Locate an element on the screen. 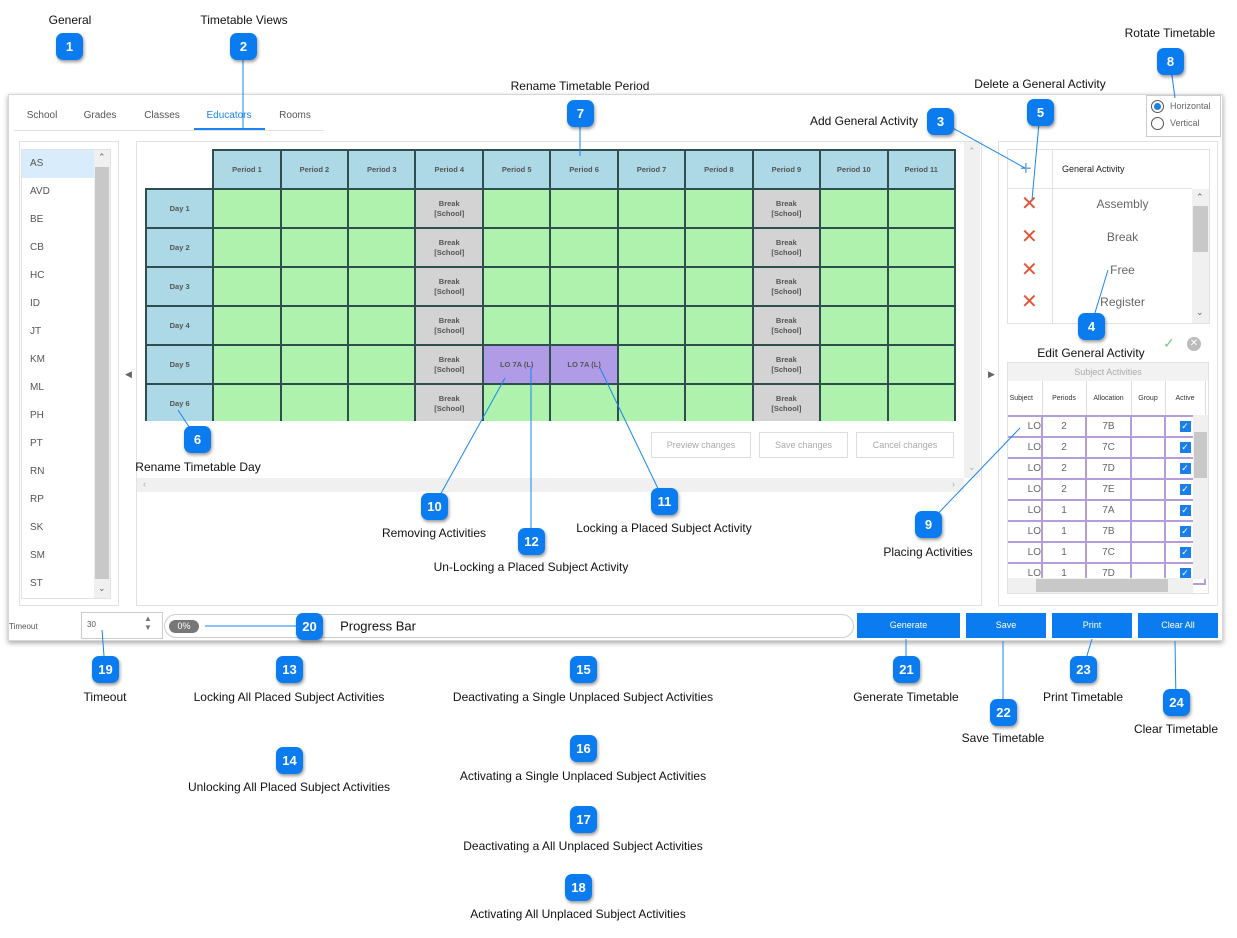 The width and height of the screenshot is (1237, 938). callout-badge-17: 17 is located at coordinates (583, 819).